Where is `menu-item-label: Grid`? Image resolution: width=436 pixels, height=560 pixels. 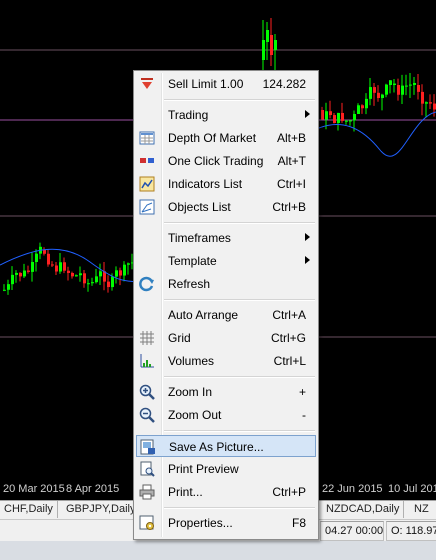
menu-item-label: Grid is located at coordinates (179, 338).